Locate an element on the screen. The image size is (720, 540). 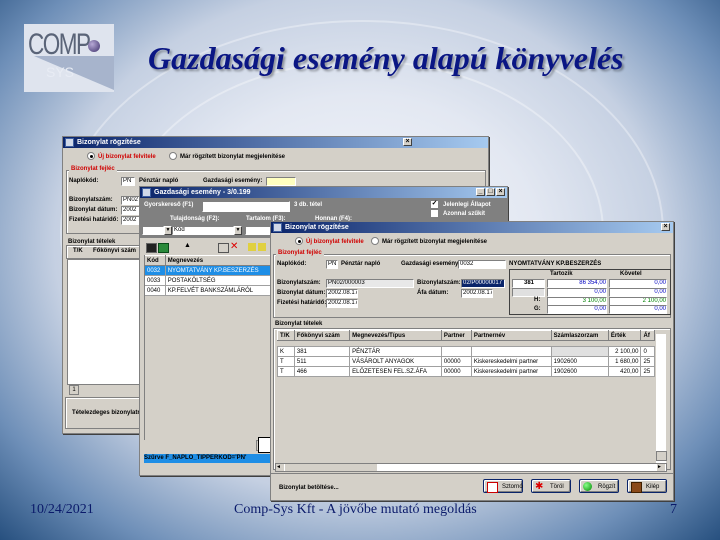
refresh-icon is located at coordinates (163, 248).